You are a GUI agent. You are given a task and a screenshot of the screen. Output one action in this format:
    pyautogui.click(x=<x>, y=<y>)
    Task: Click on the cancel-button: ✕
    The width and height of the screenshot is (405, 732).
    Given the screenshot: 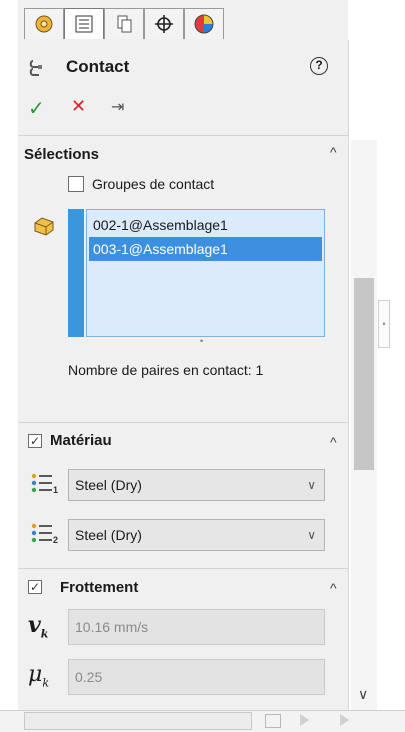 What is the action you would take?
    pyautogui.click(x=78, y=106)
    